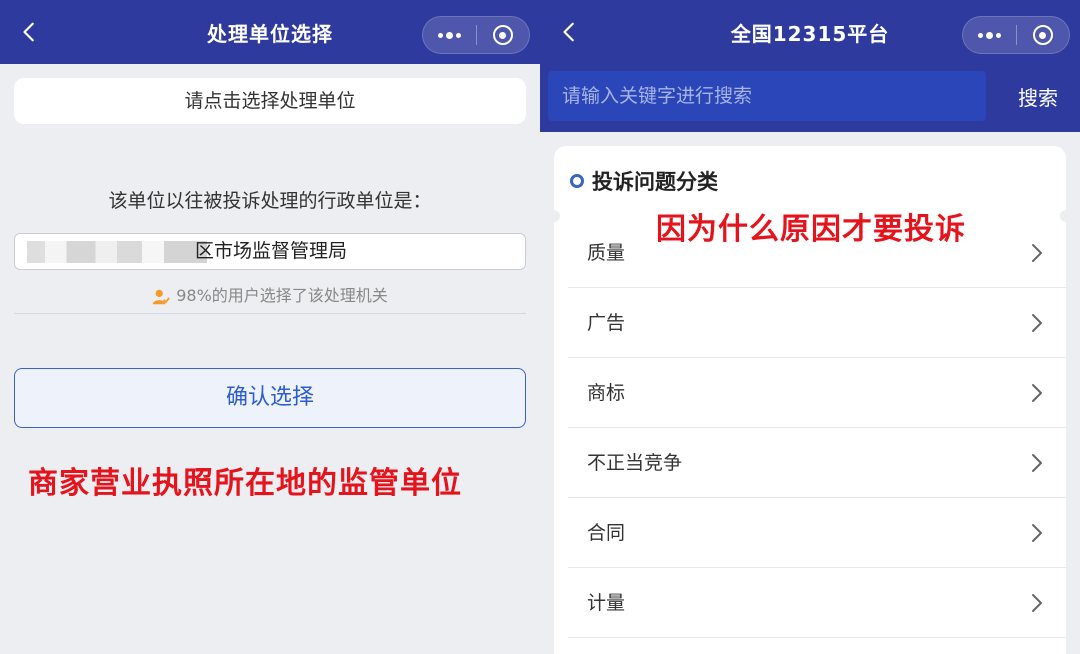  Describe the element at coordinates (811, 229) in the screenshot. I see `annotation-text: 因为什么原因才要投诉` at that location.